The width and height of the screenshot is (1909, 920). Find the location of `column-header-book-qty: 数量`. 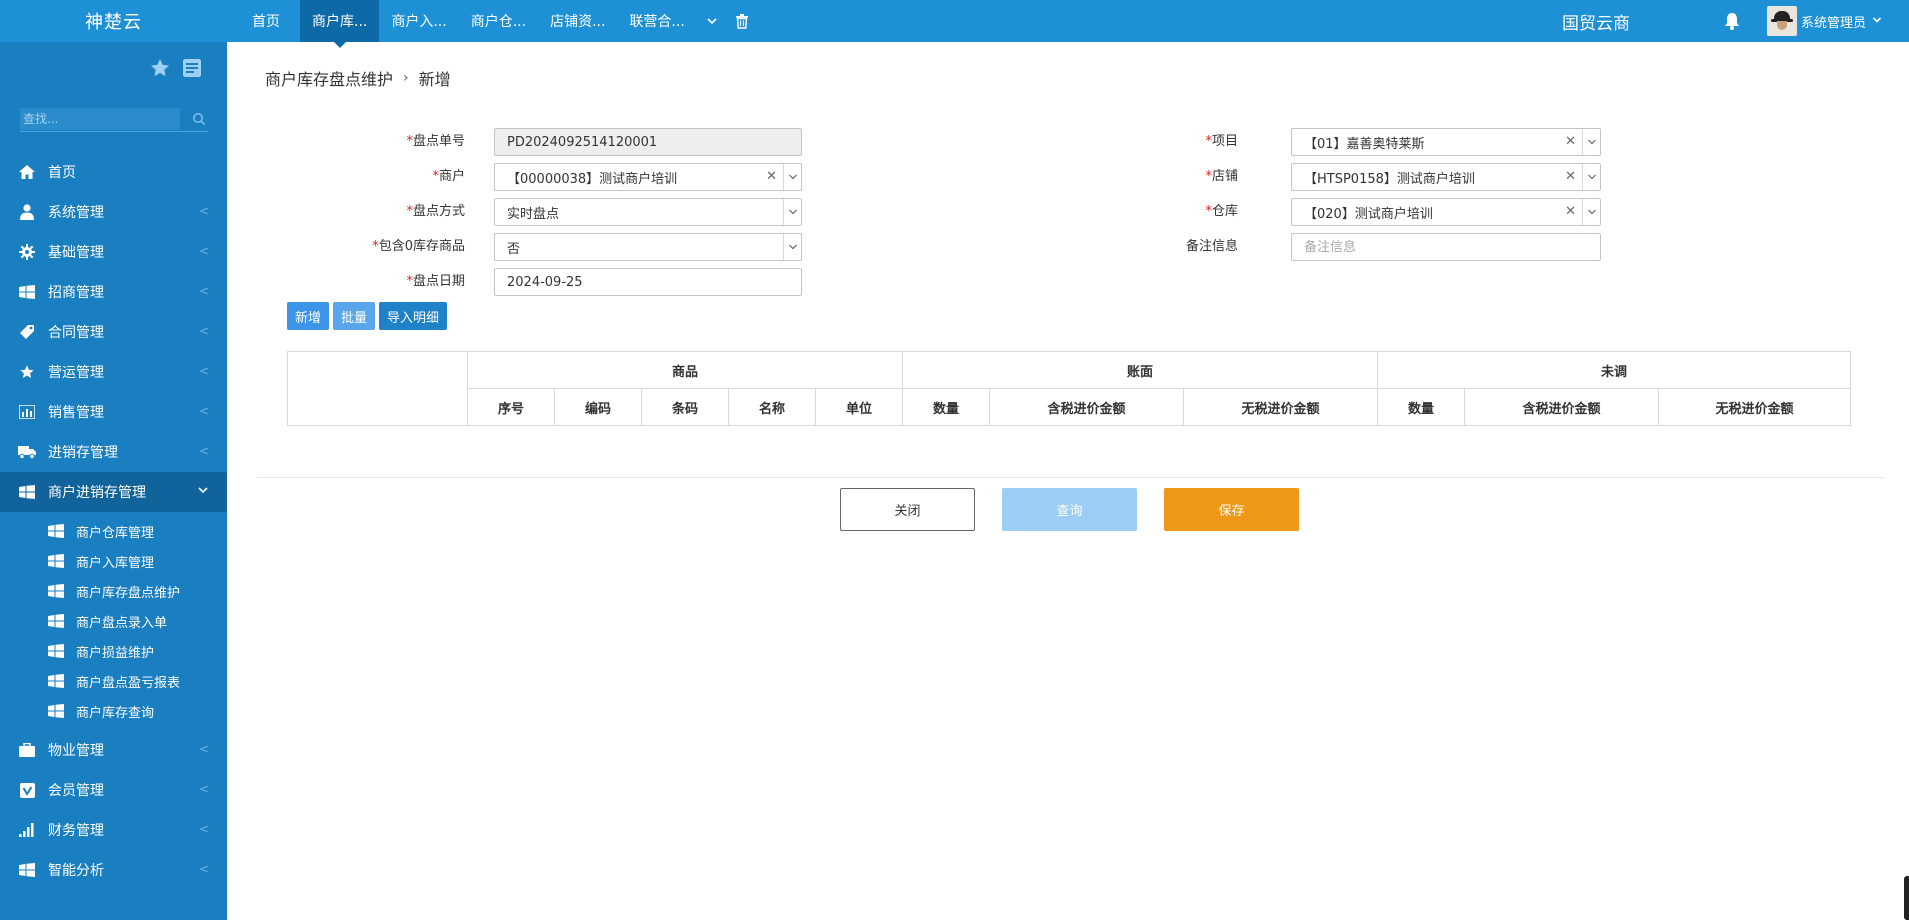

column-header-book-qty: 数量 is located at coordinates (946, 407).